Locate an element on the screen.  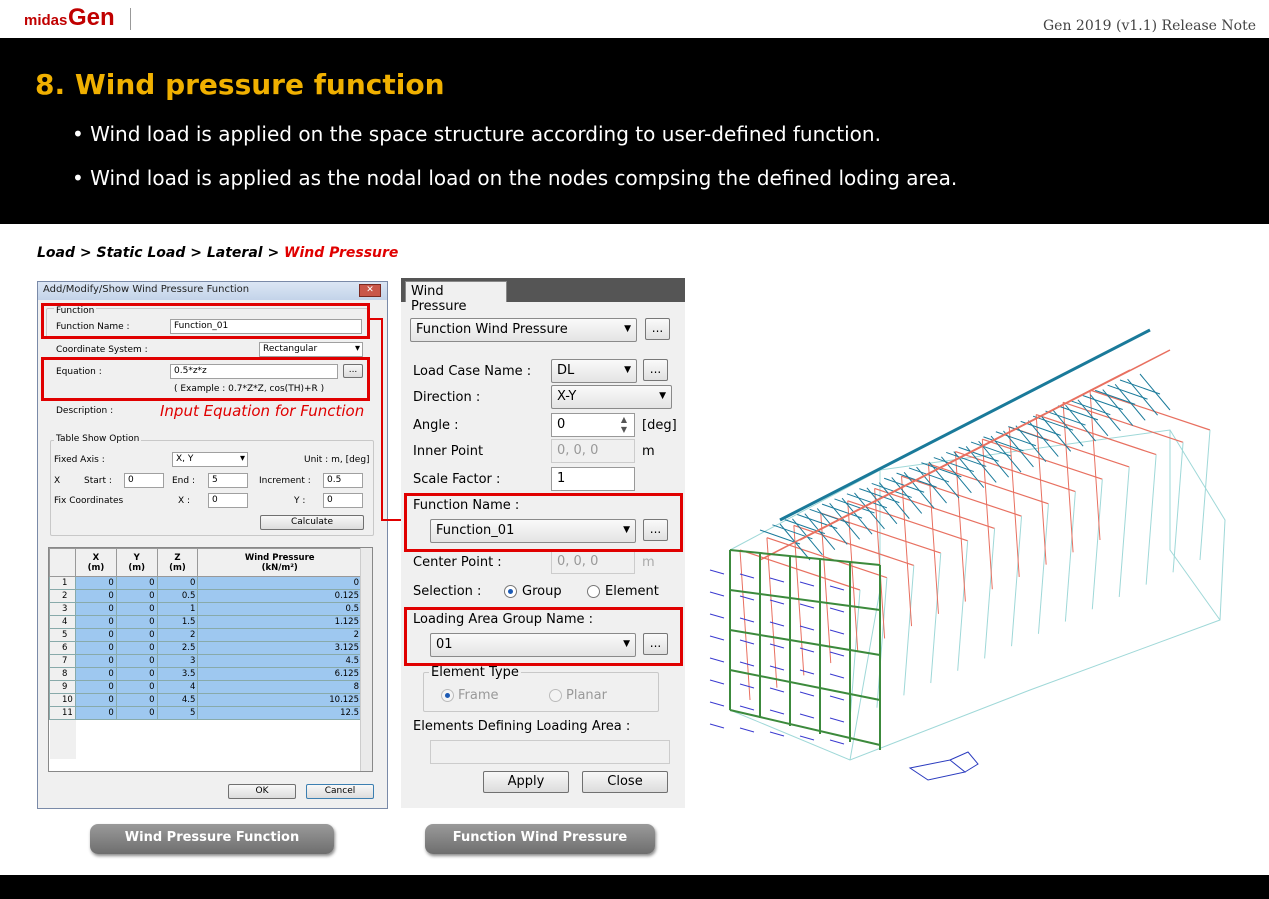
increment-input: 0.5 is located at coordinates (343, 480).